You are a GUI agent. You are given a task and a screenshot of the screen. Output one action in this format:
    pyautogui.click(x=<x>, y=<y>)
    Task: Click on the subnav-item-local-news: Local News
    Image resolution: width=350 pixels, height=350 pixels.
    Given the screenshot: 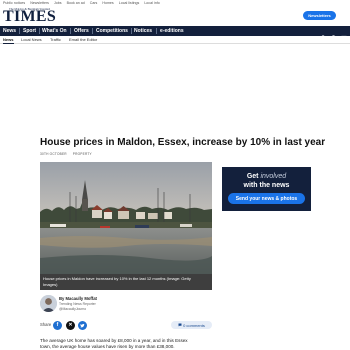 What is the action you would take?
    pyautogui.click(x=31, y=40)
    